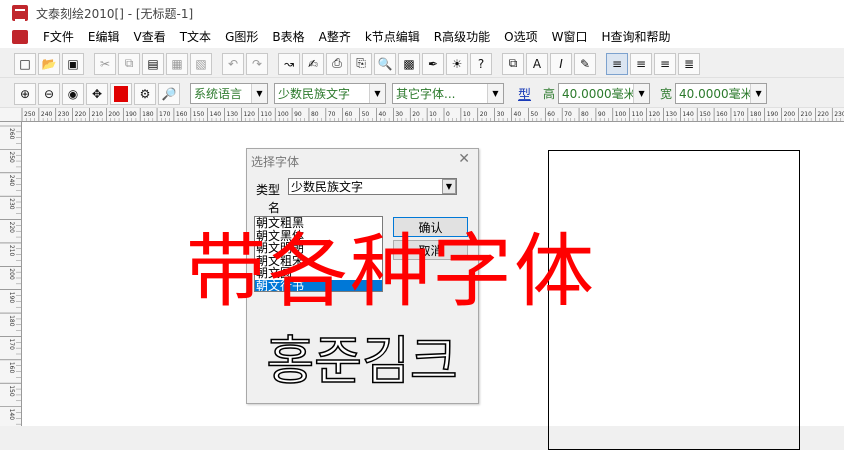 The image size is (844, 450). I want to click on menu-text: T文本, so click(195, 37).